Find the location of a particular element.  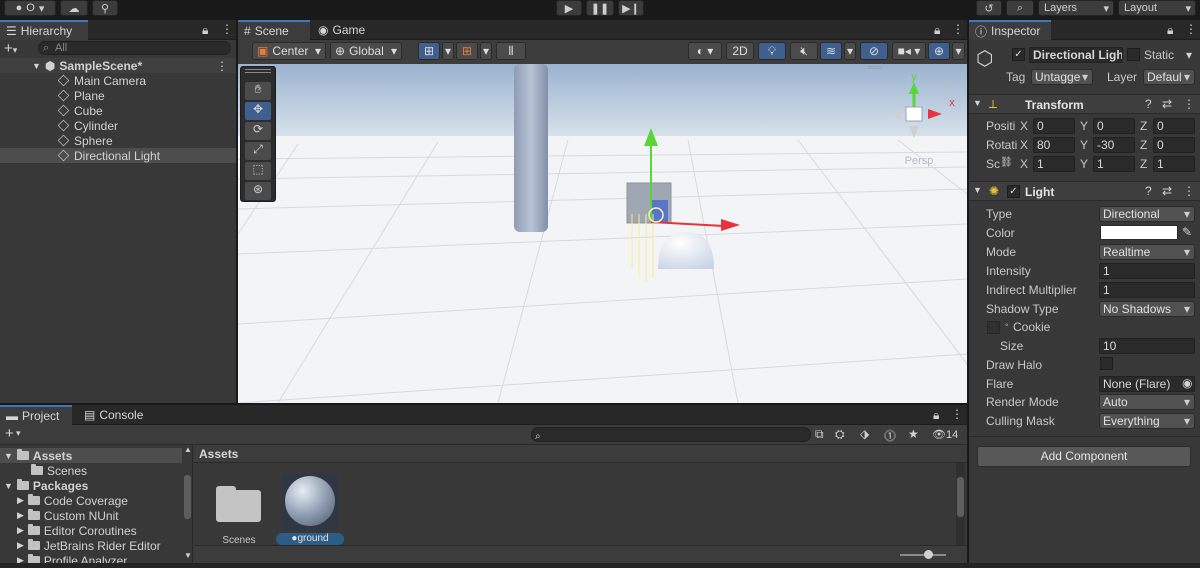

tree-item-assets: ▼ Assets is located at coordinates (91, 455).